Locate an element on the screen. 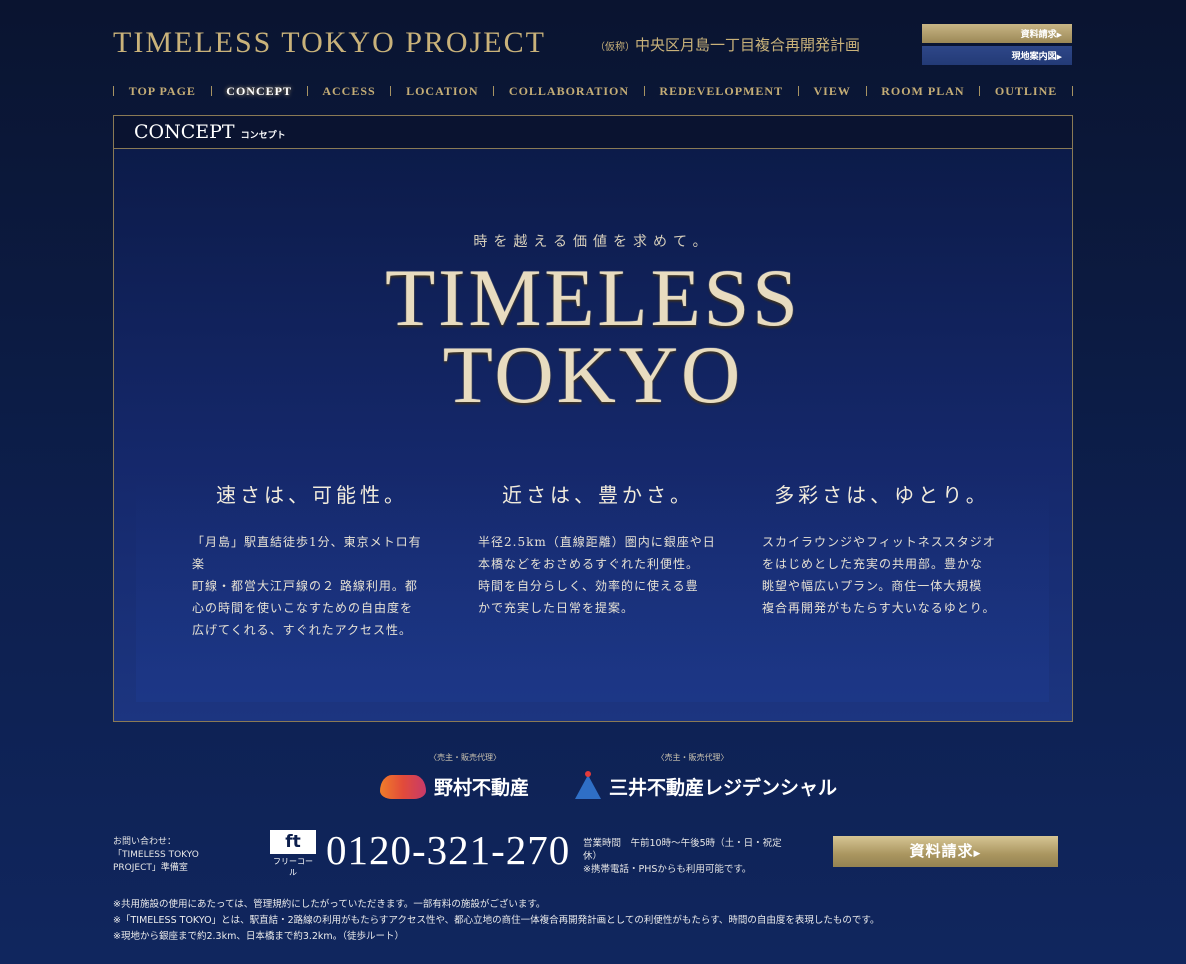 This screenshot has width=1186, height=964. phone-number: 0120-321-270 is located at coordinates (448, 850).